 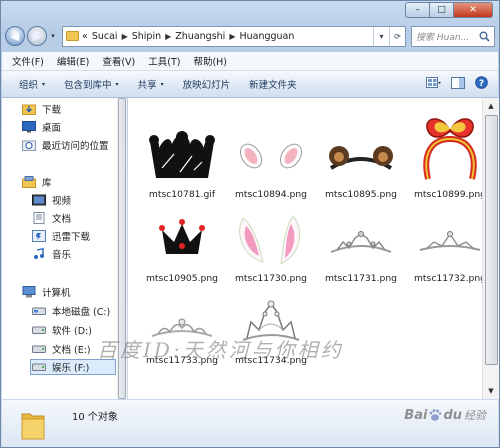 I want to click on menu-view: 查看(V), so click(x=118, y=61).